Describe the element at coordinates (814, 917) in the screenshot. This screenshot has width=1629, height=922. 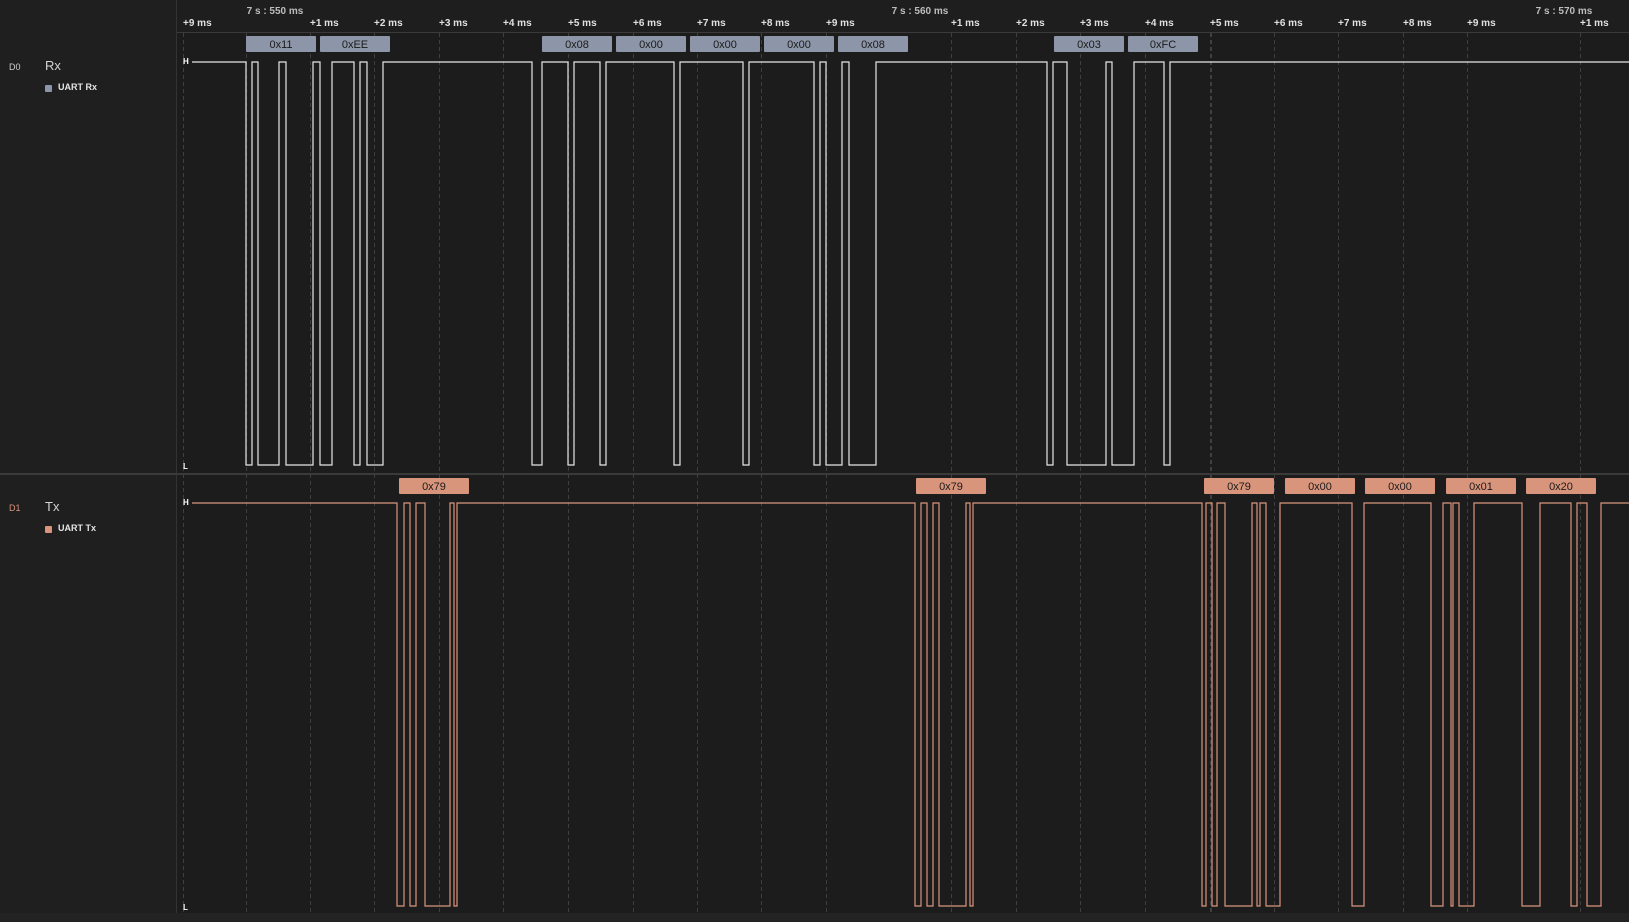
I see `bottom-scrollbar` at that location.